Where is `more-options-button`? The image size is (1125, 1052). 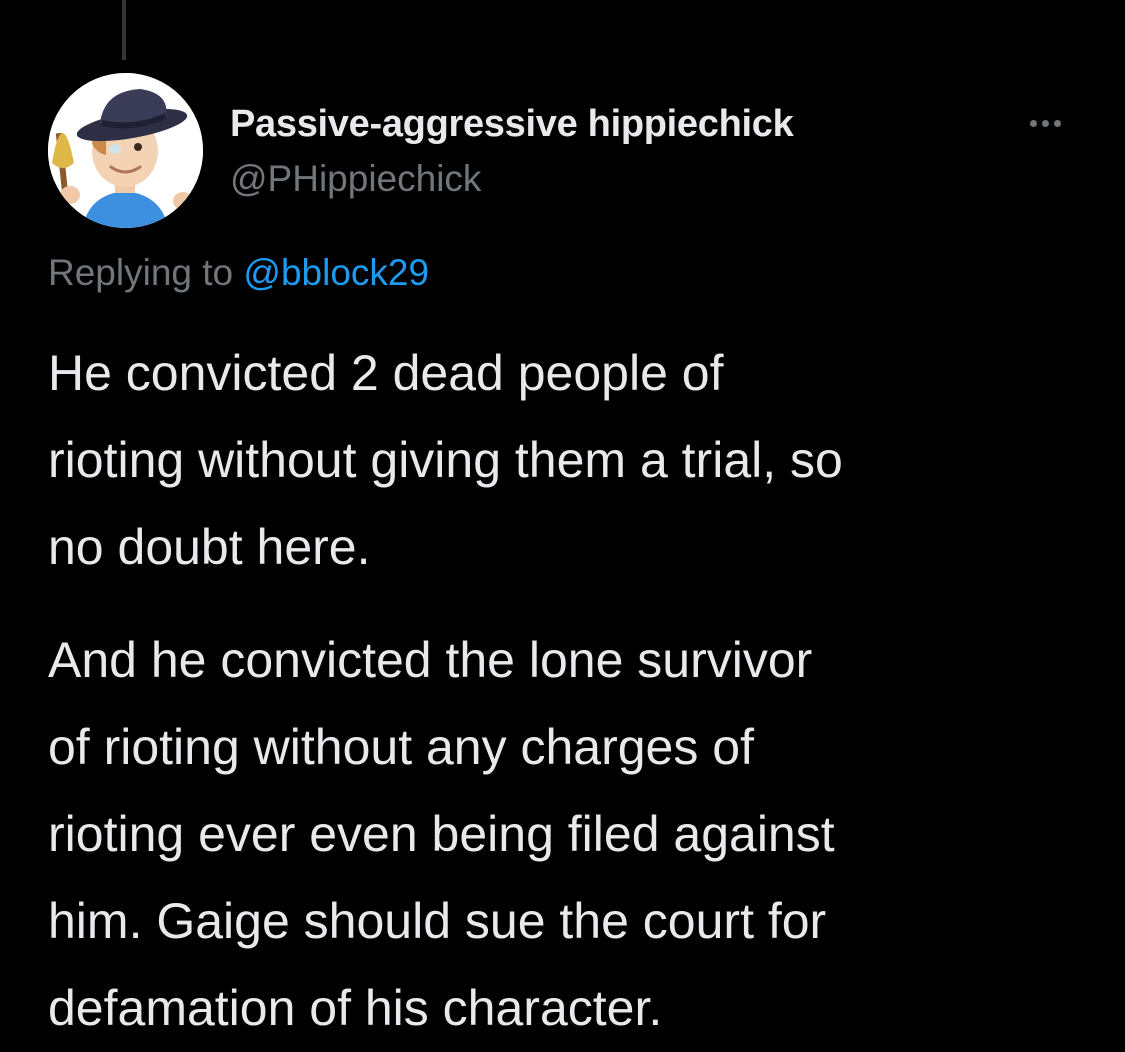 more-options-button is located at coordinates (1045, 123).